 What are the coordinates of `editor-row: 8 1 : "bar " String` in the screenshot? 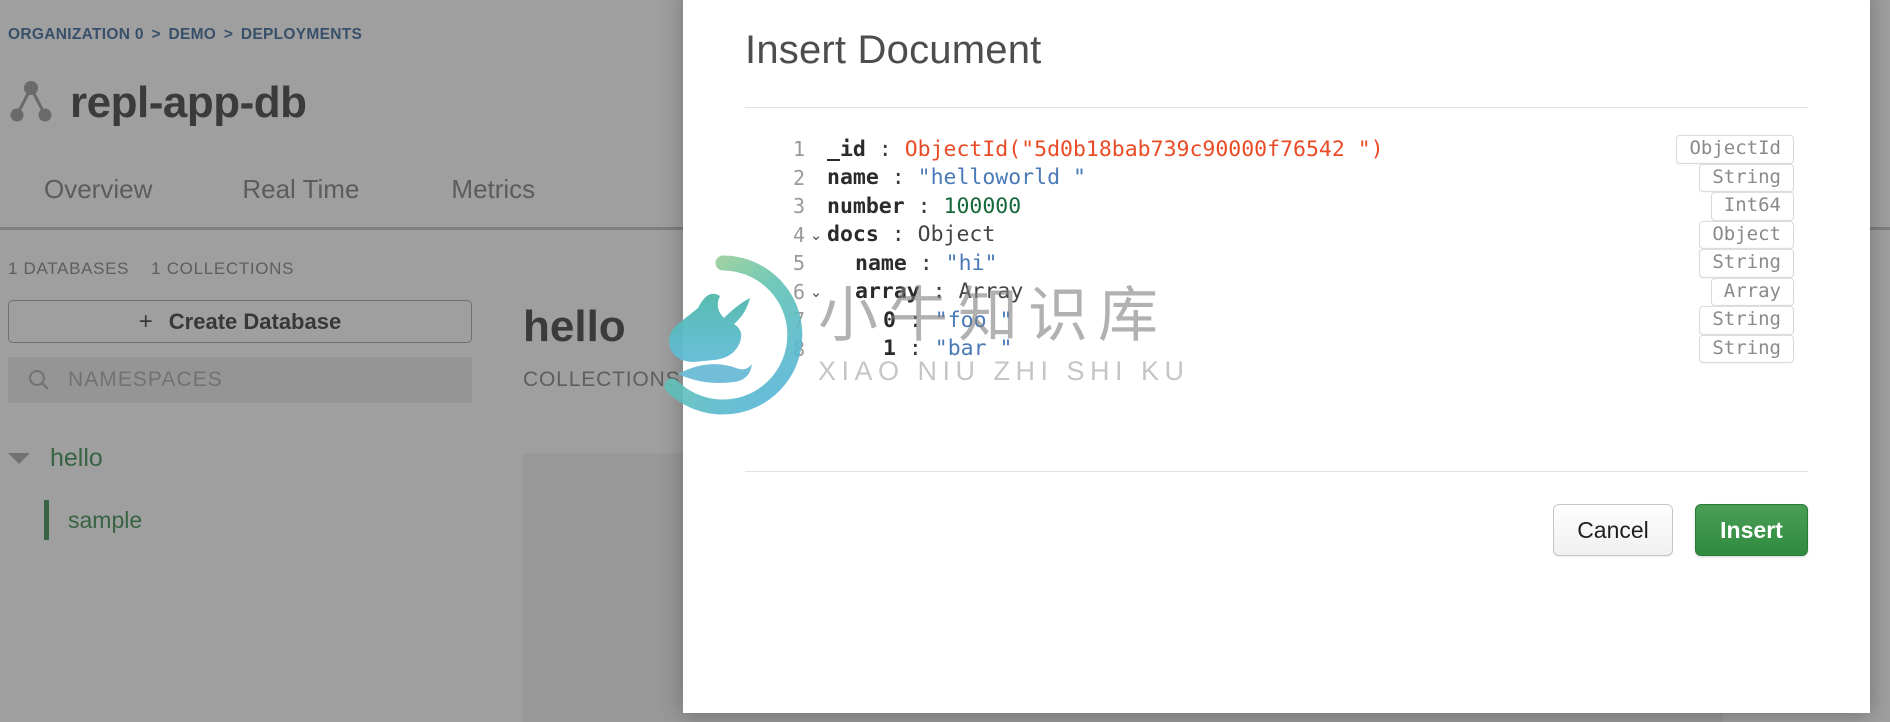 It's located at (1276, 349).